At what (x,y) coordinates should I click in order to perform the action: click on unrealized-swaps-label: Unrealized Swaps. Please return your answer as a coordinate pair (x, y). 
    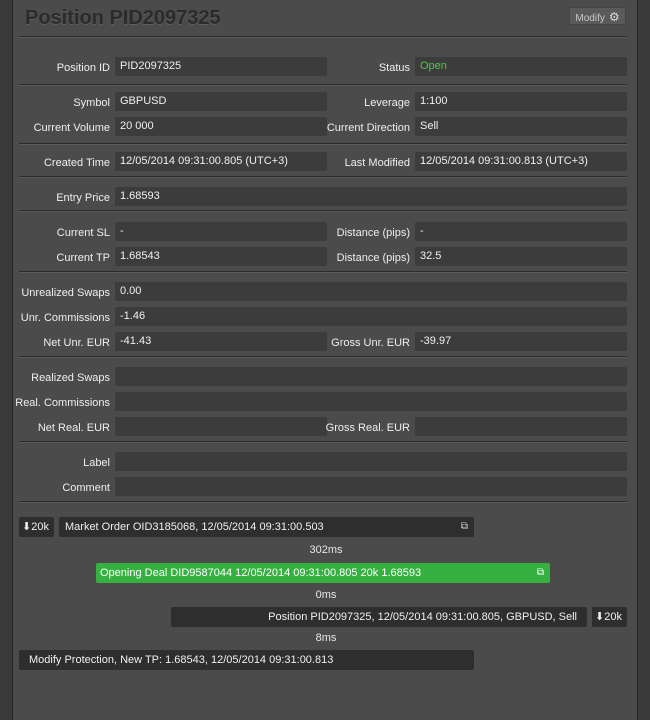
    Looking at the image, I should click on (65, 293).